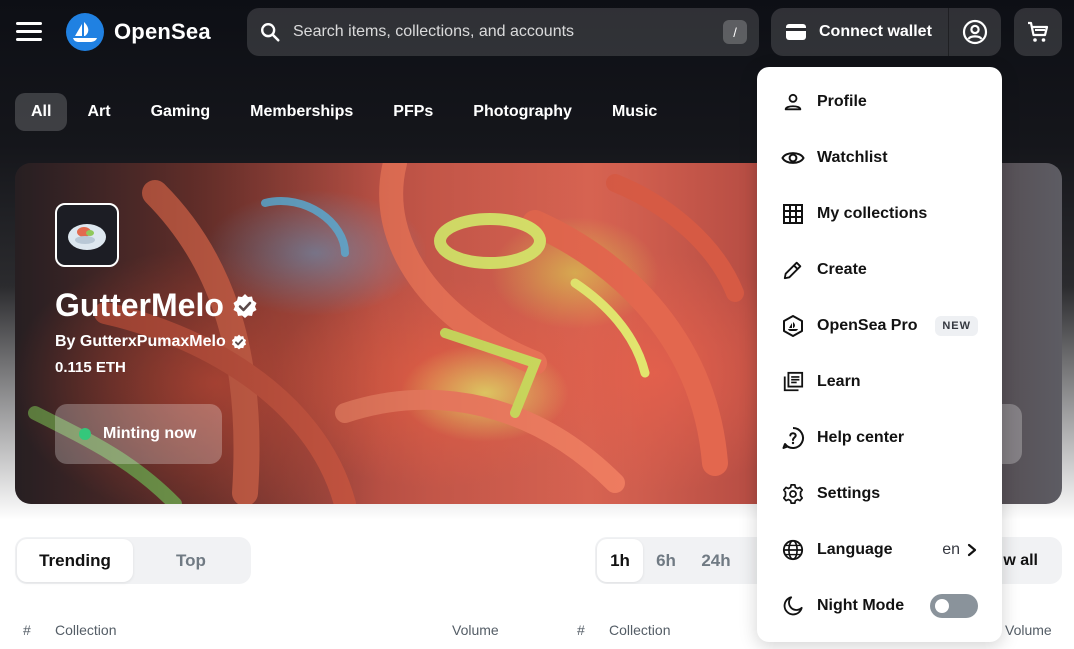 The image size is (1074, 649). I want to click on search-icon, so click(270, 32).